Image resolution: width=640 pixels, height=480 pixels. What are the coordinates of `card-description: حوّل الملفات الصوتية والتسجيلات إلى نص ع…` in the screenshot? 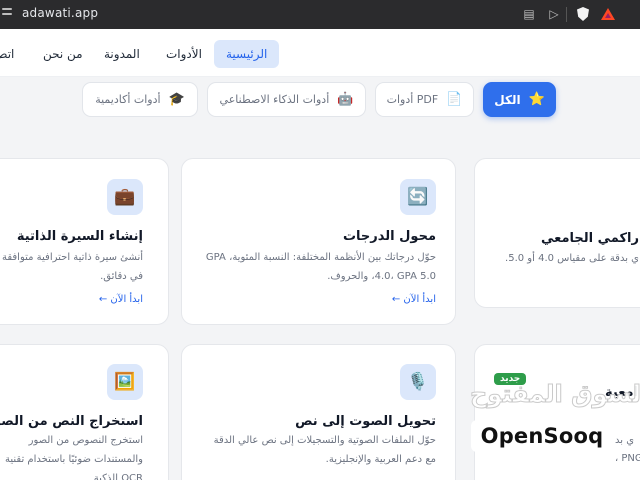 It's located at (324, 450).